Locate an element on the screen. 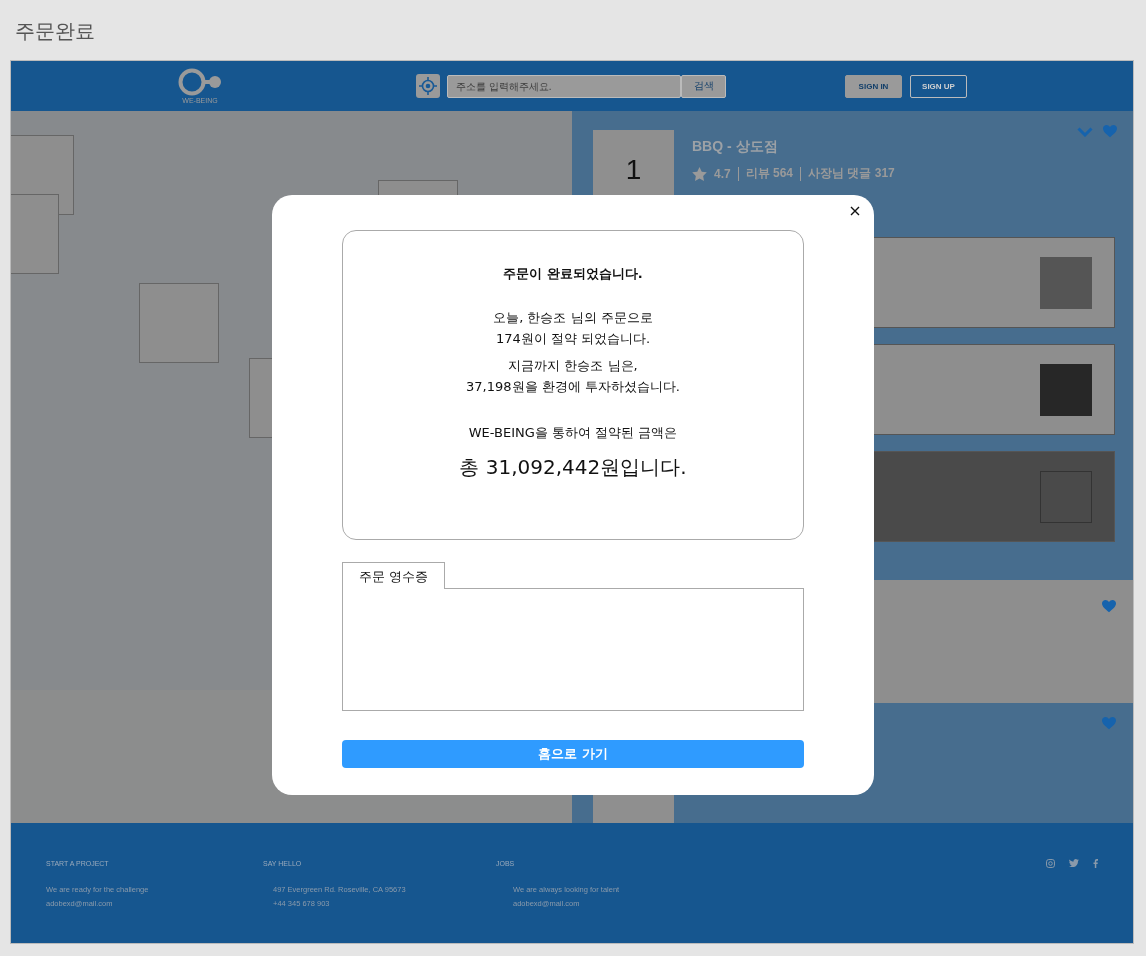  store-name: BBQ - 상도점 is located at coordinates (735, 147).